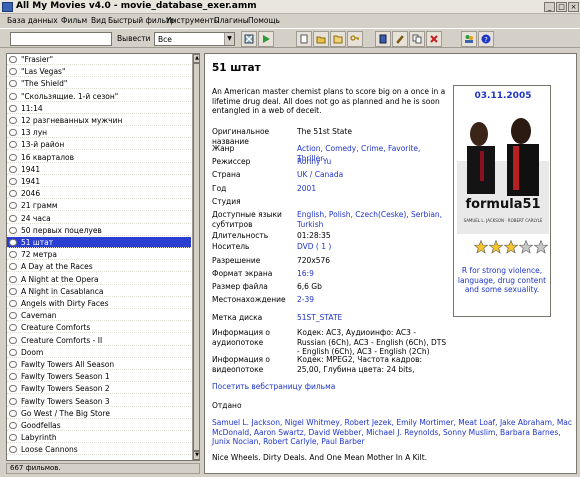 The image size is (580, 477). I want to click on list-item: Fawlty Towers All Season, so click(99, 364).